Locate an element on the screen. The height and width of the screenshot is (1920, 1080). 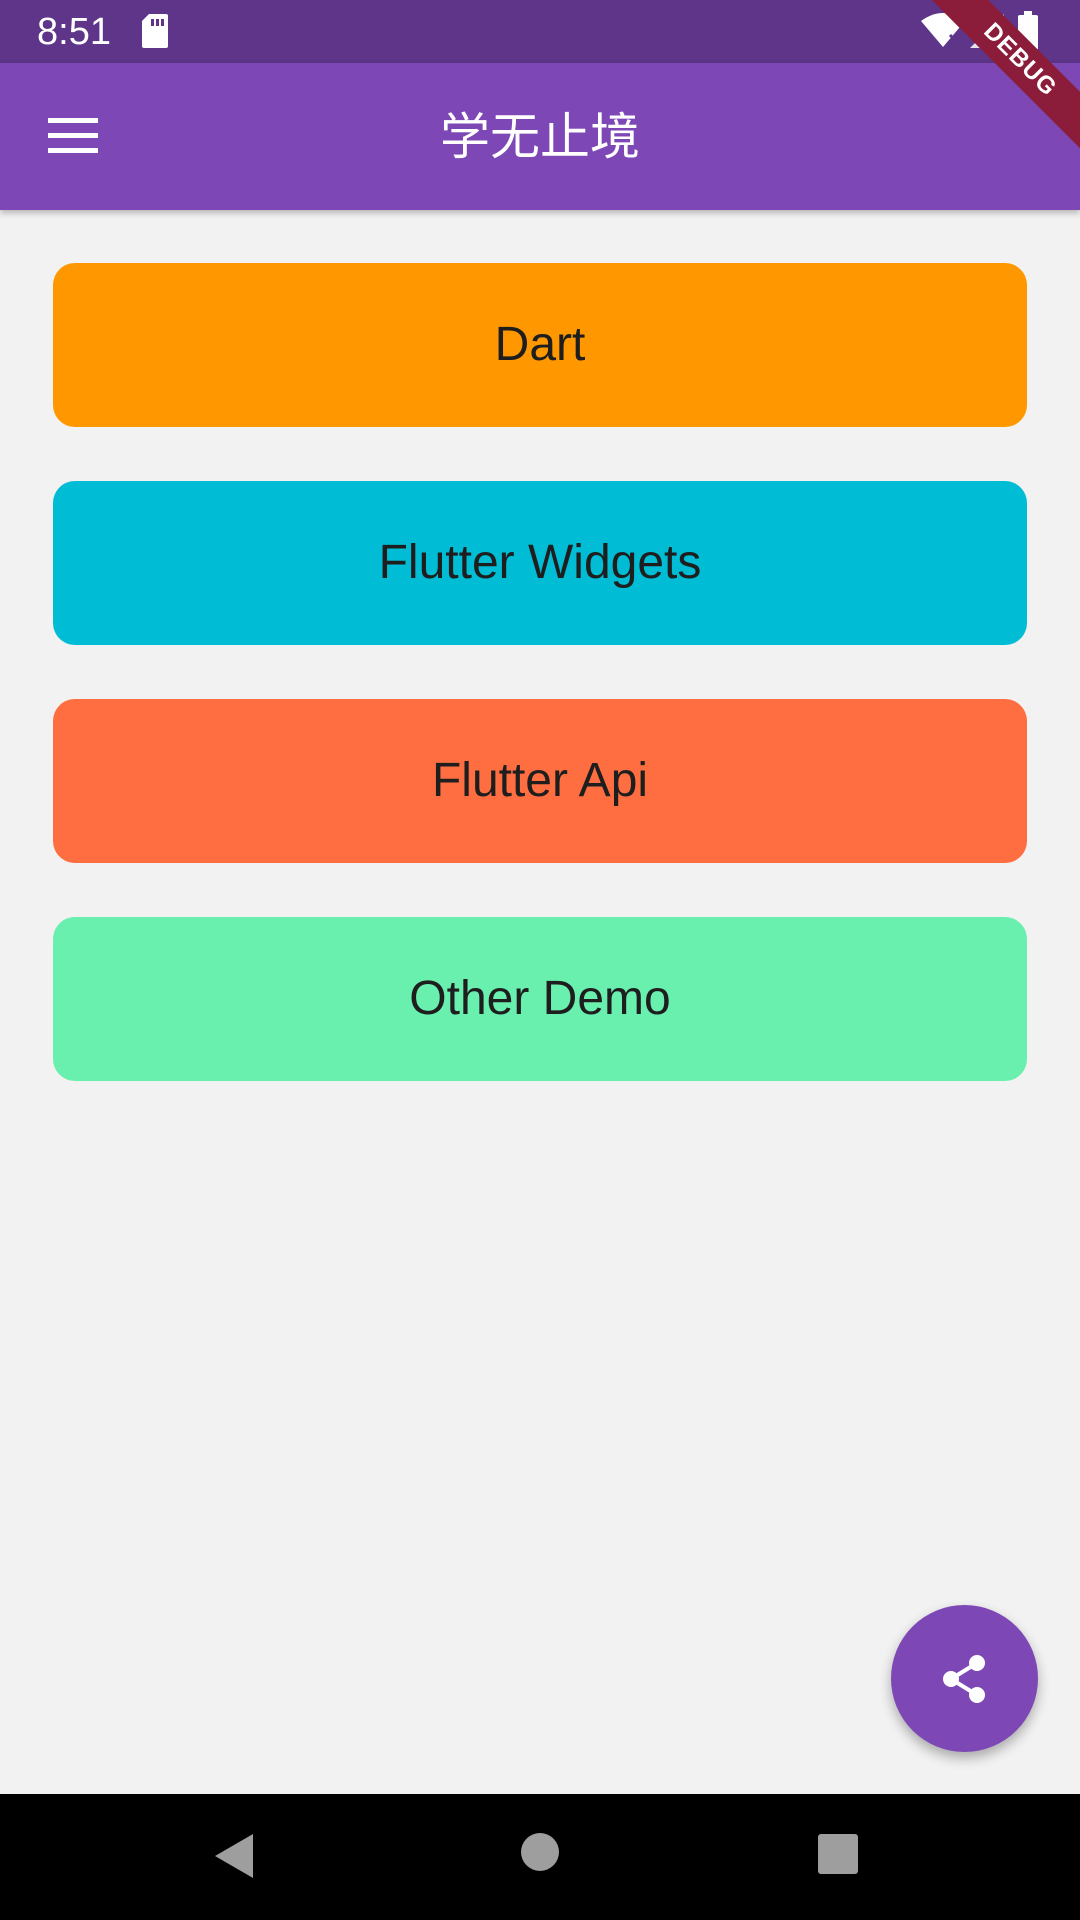
back-icon is located at coordinates (235, 1856).